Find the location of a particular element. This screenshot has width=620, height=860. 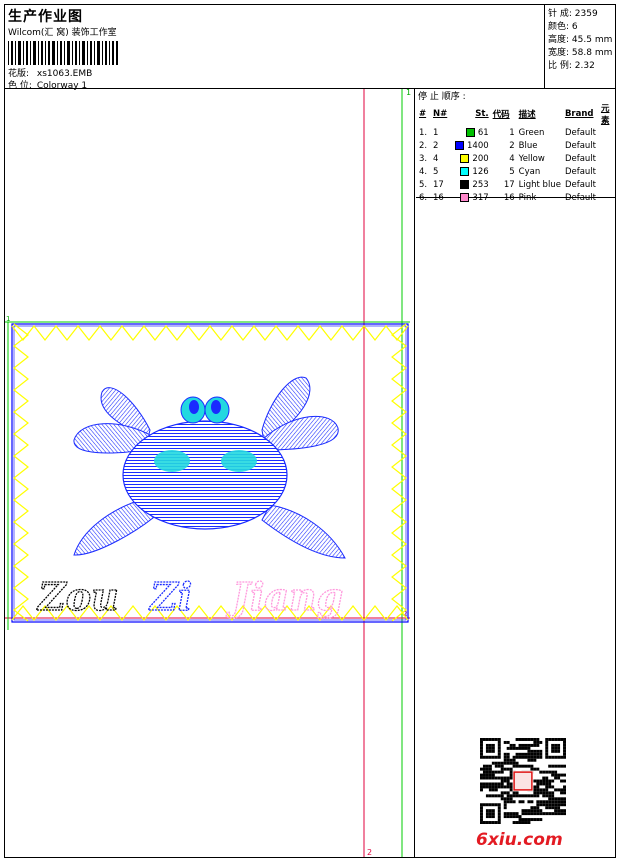

embroidery-text: Zou Zi Jiang is located at coordinates (189, 596).